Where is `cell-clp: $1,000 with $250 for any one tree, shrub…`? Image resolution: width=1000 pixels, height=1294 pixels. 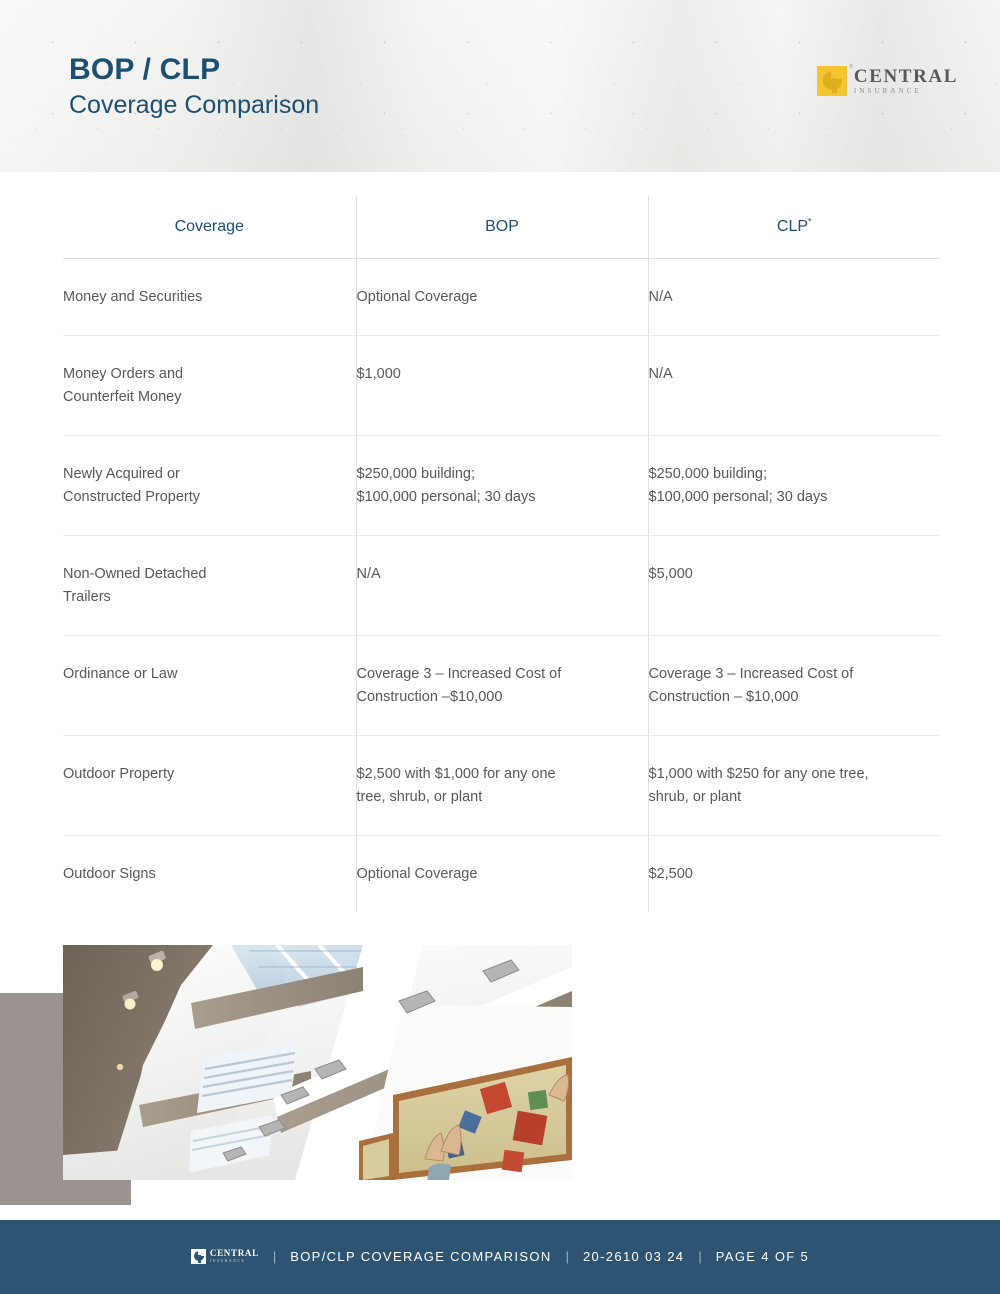 cell-clp: $1,000 with $250 for any one tree, shrub… is located at coordinates (793, 785).